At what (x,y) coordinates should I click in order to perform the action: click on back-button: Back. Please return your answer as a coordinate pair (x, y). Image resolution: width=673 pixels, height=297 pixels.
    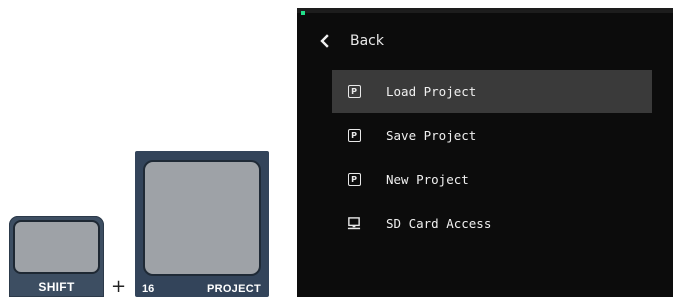
    Looking at the image, I should click on (350, 41).